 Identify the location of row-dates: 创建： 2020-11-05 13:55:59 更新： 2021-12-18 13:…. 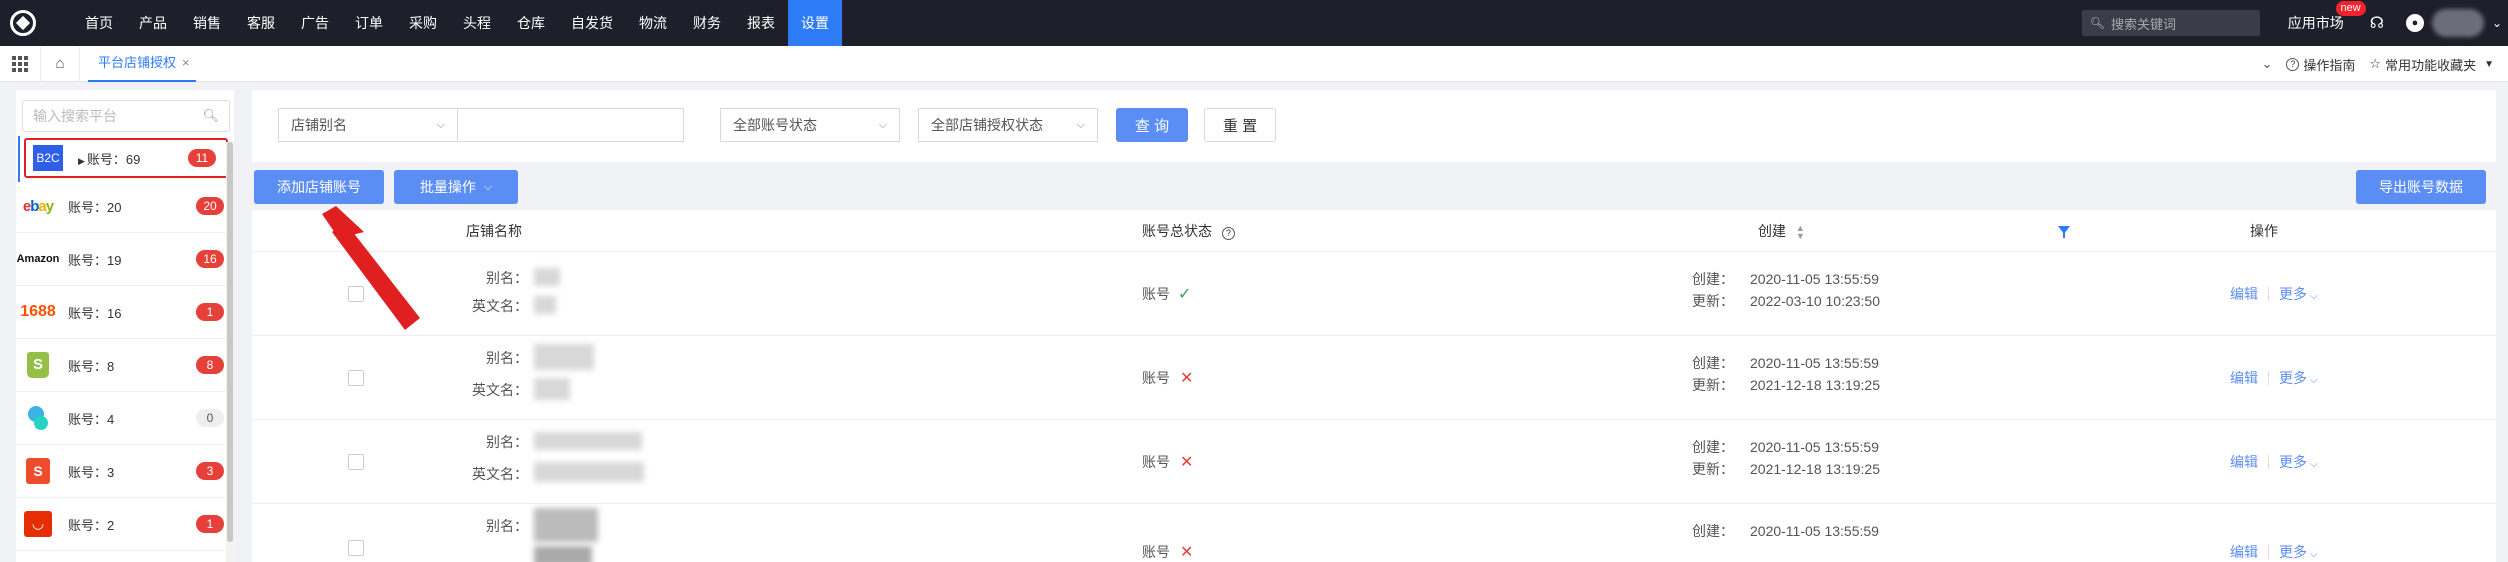
(1786, 374).